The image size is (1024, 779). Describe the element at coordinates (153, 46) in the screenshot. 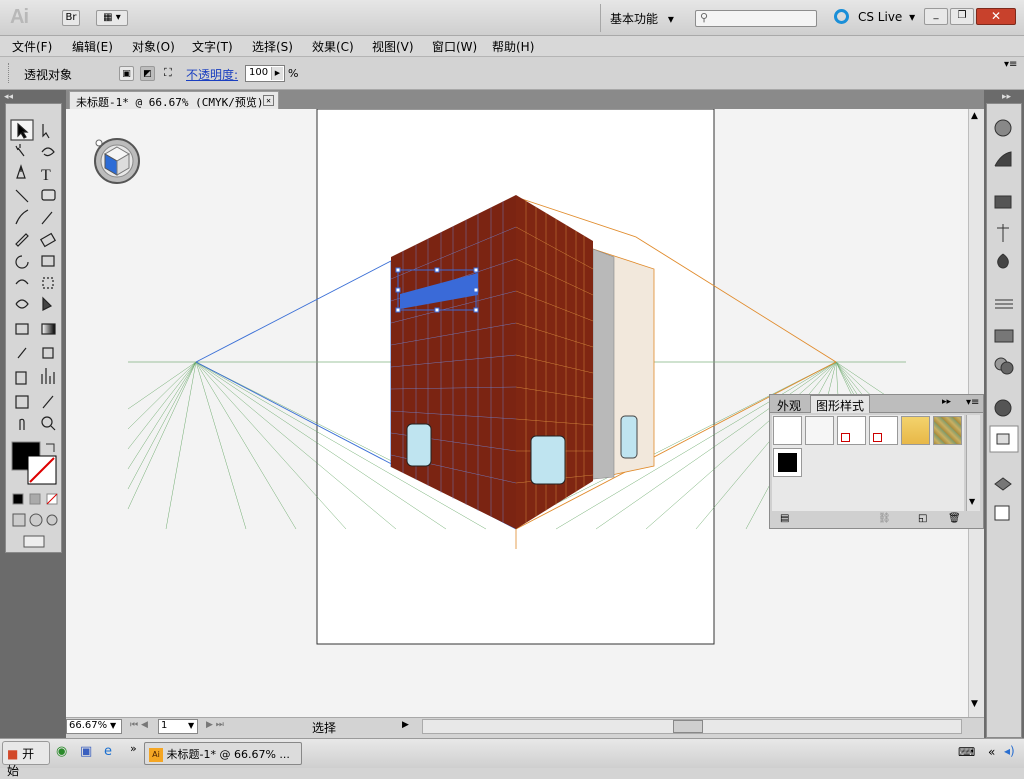

I see `menu-object: 对象(O)` at that location.